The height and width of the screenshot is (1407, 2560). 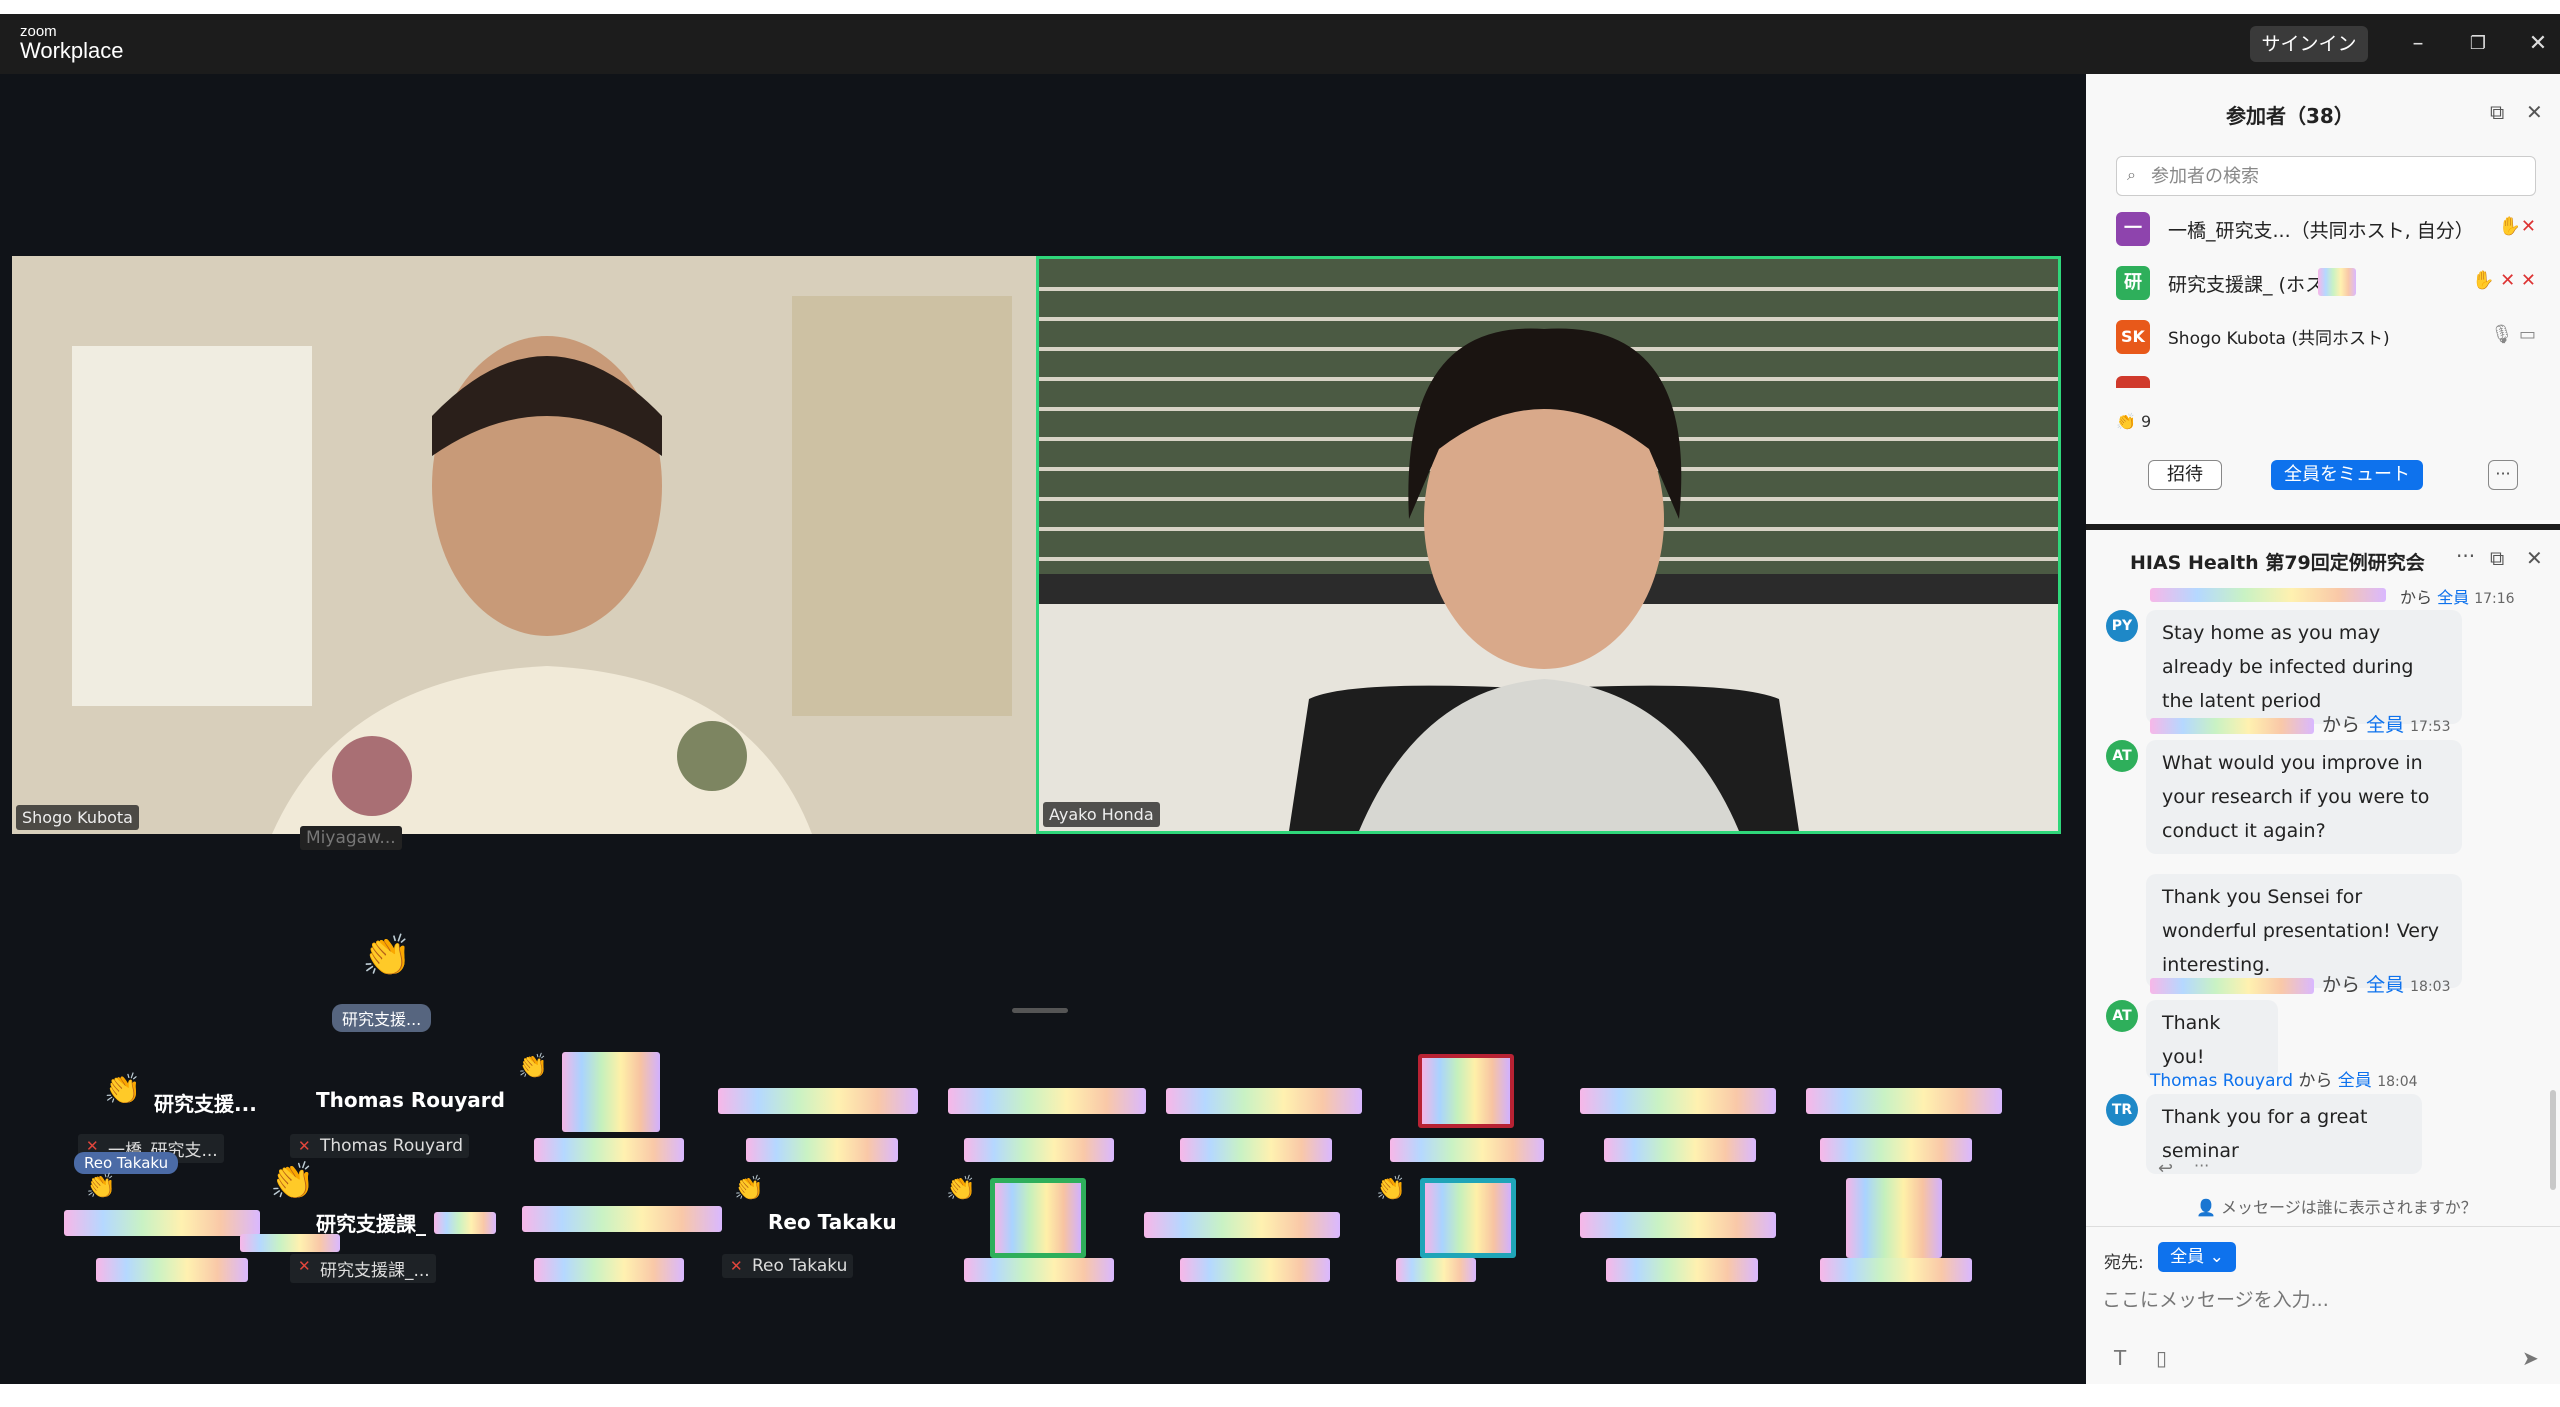 I want to click on avatar: TR, so click(x=2122, y=1110).